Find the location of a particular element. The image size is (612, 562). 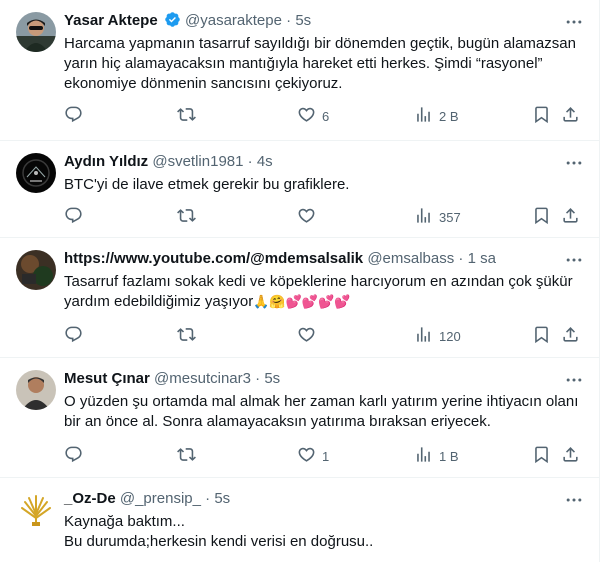

view-count: 357 is located at coordinates (450, 217).